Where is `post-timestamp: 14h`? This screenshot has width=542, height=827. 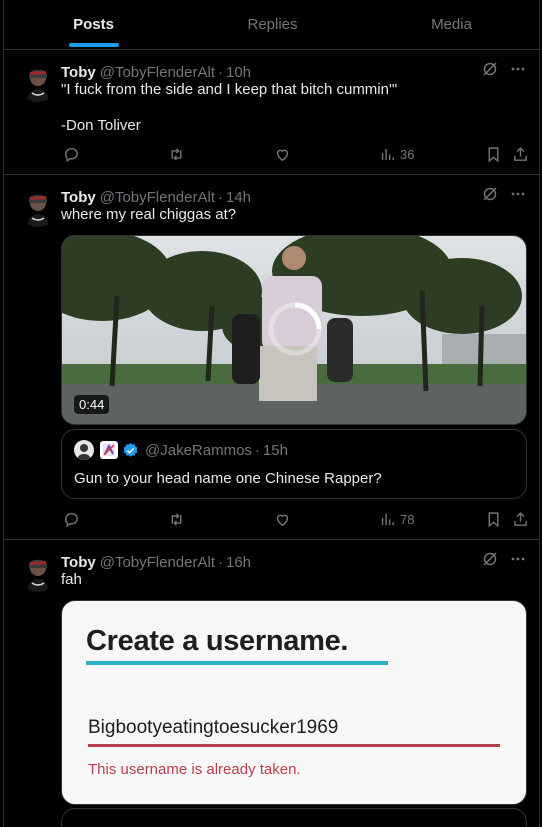 post-timestamp: 14h is located at coordinates (238, 197).